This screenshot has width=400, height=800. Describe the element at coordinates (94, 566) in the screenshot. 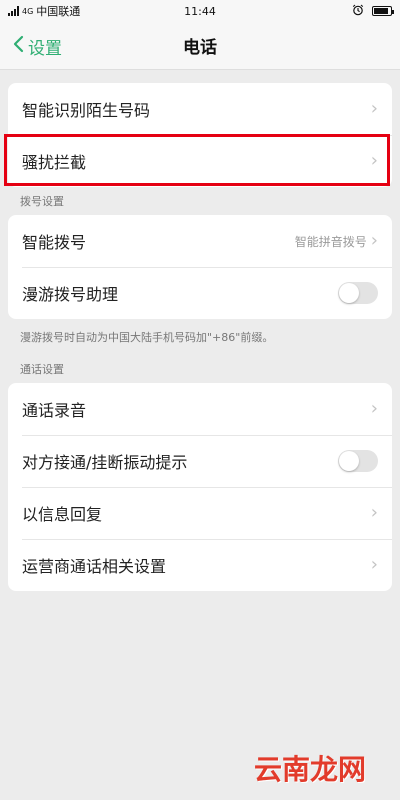

I see `row-label: 运营商通话相关设置` at that location.